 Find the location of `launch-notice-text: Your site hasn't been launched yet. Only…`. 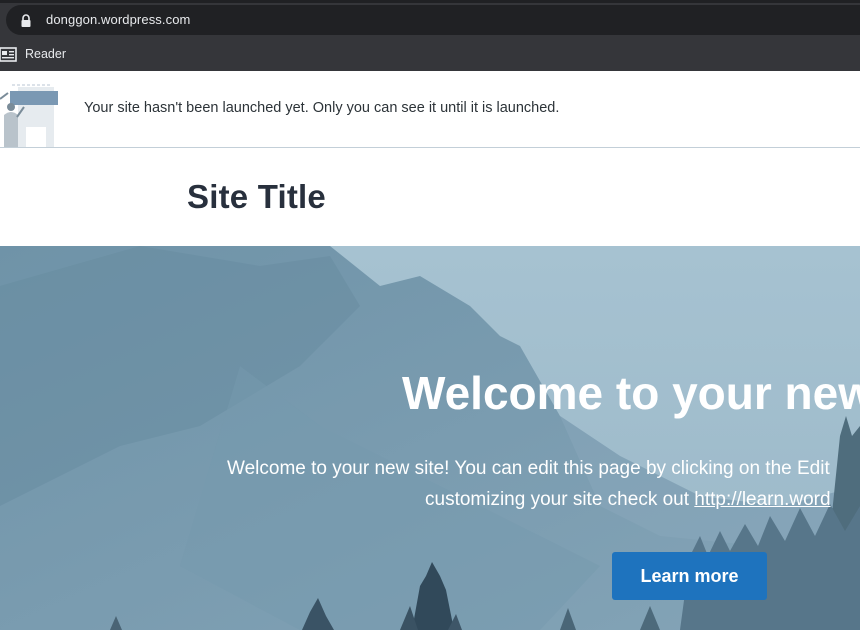

launch-notice-text: Your site hasn't been launched yet. Only… is located at coordinates (322, 108).